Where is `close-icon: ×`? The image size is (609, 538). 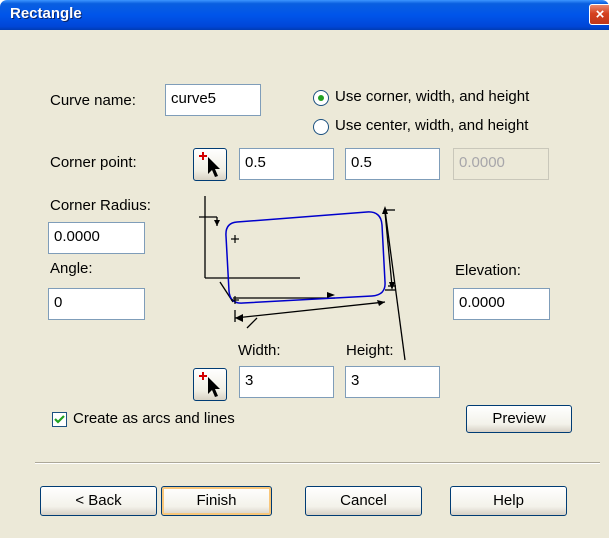
close-icon: × is located at coordinates (599, 14).